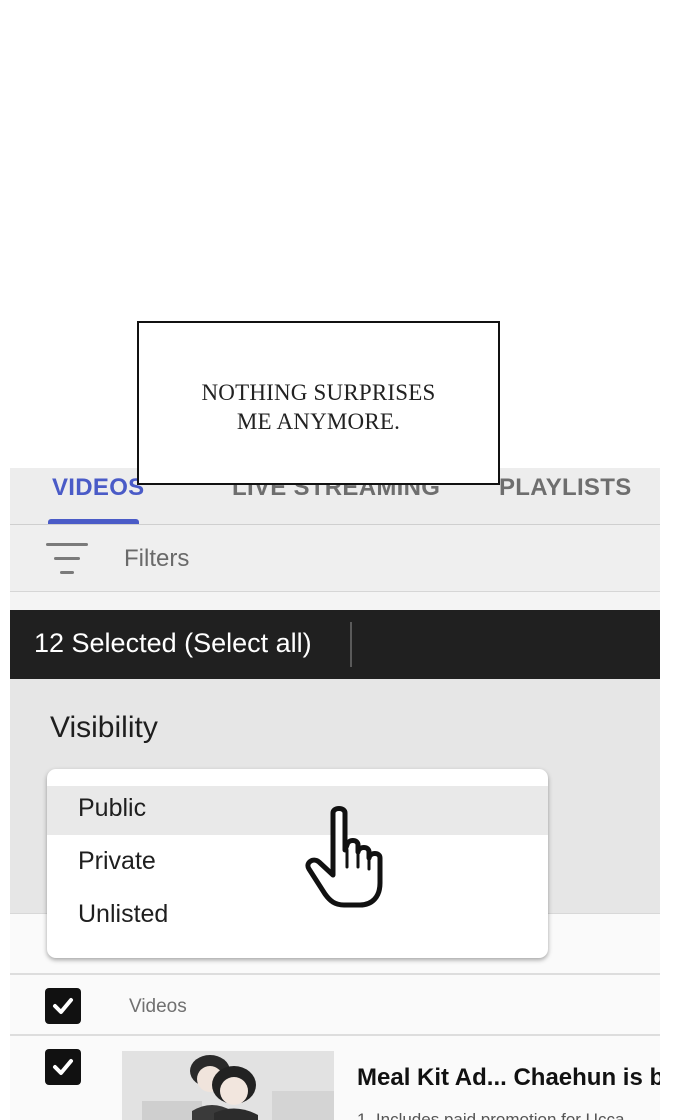 This screenshot has width=700, height=1120. What do you see at coordinates (158, 1006) in the screenshot?
I see `videos-column-header: Videos` at bounding box center [158, 1006].